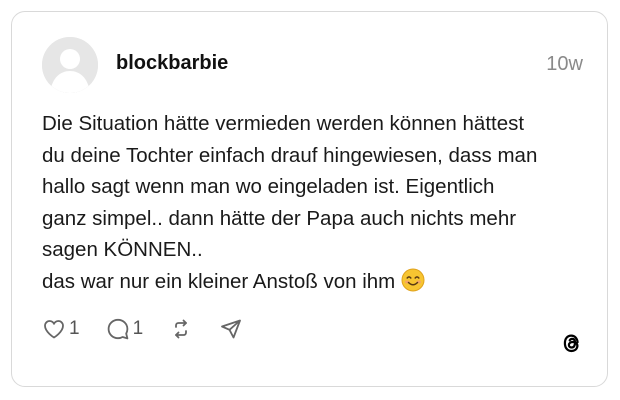  I want to click on send-icon, so click(231, 329).